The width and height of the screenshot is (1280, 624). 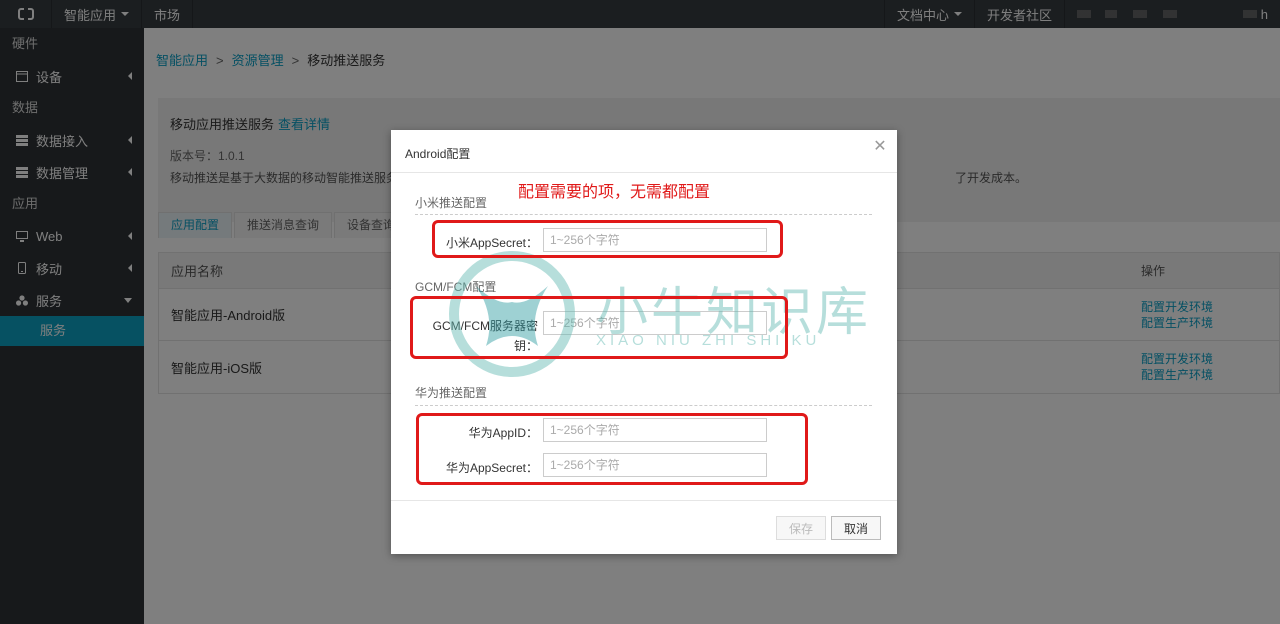 What do you see at coordinates (599, 327) in the screenshot?
I see `annotation-box-gcm` at bounding box center [599, 327].